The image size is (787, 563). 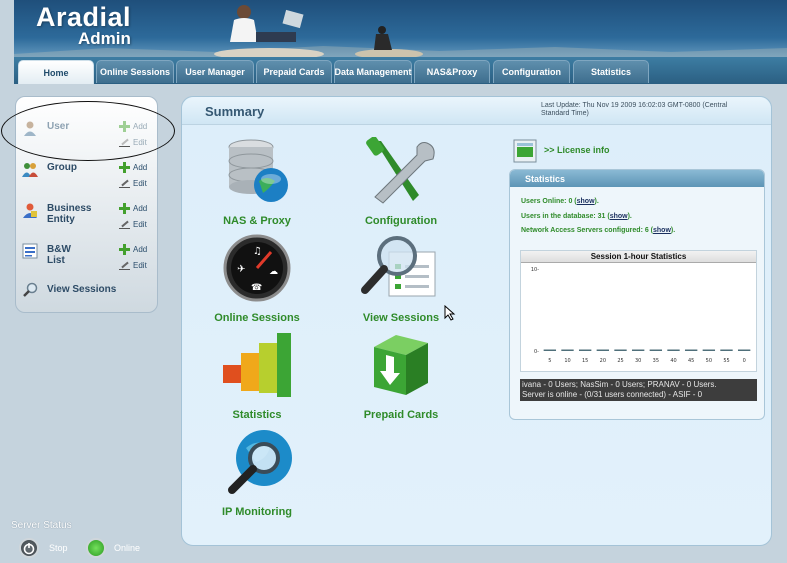 I want to click on user-icon, so click(x=30, y=128).